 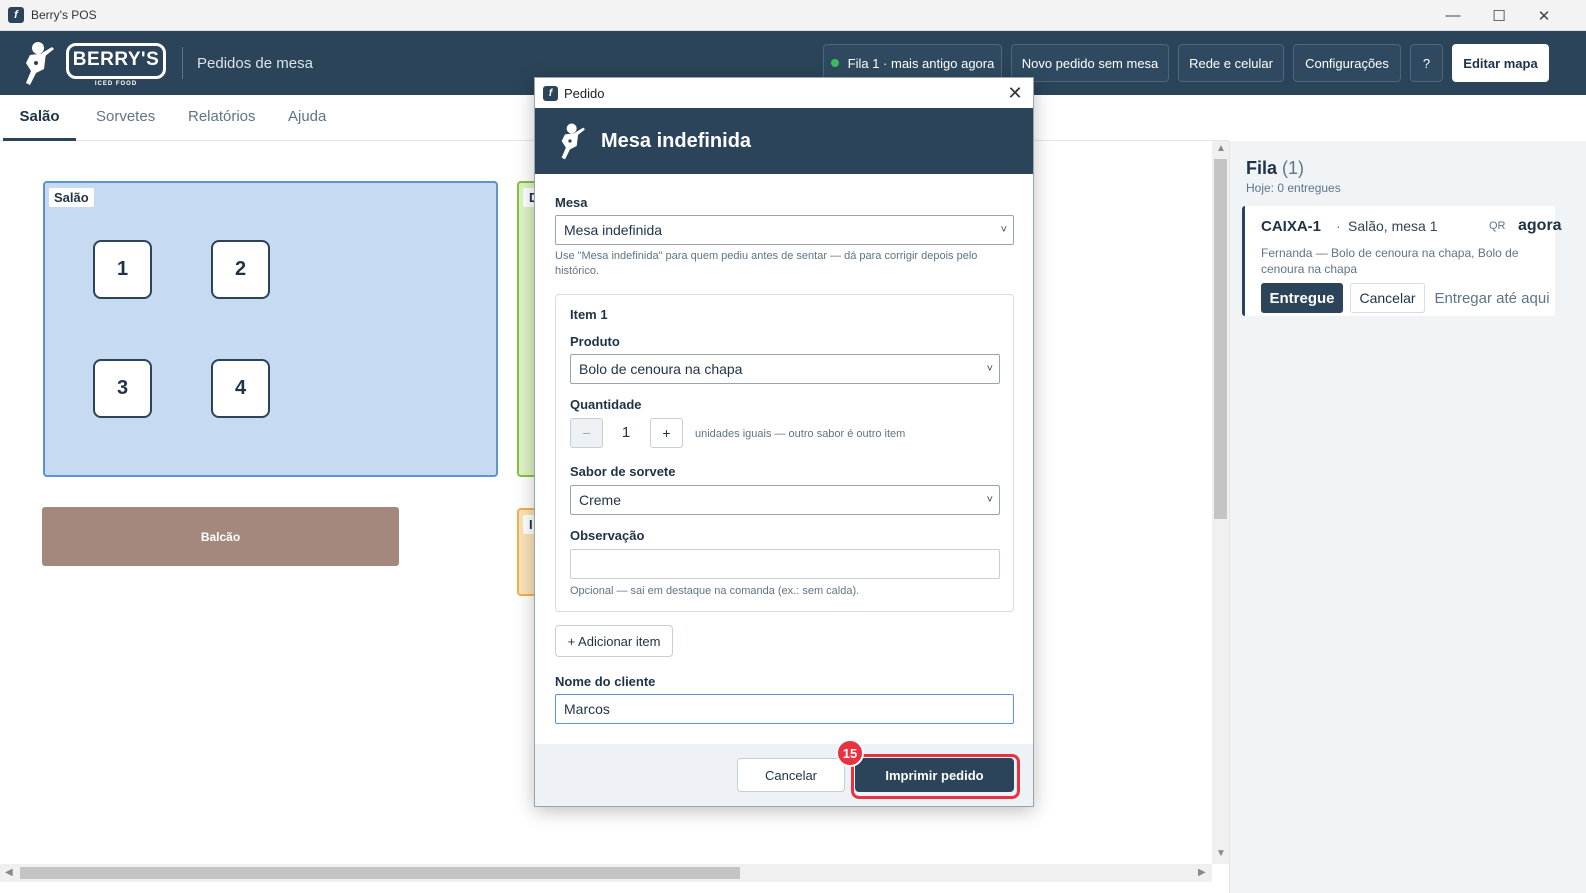 What do you see at coordinates (607, 535) in the screenshot?
I see `note-label: Observação` at bounding box center [607, 535].